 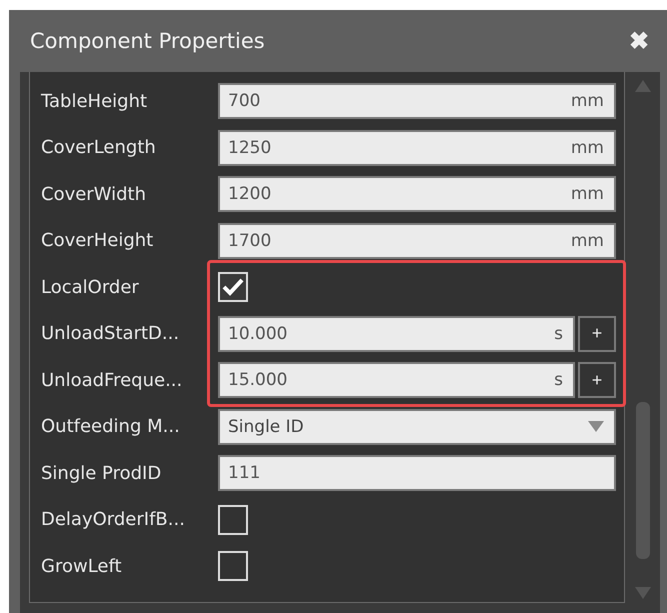 I want to click on property-label: GrowLeft, so click(x=82, y=566).